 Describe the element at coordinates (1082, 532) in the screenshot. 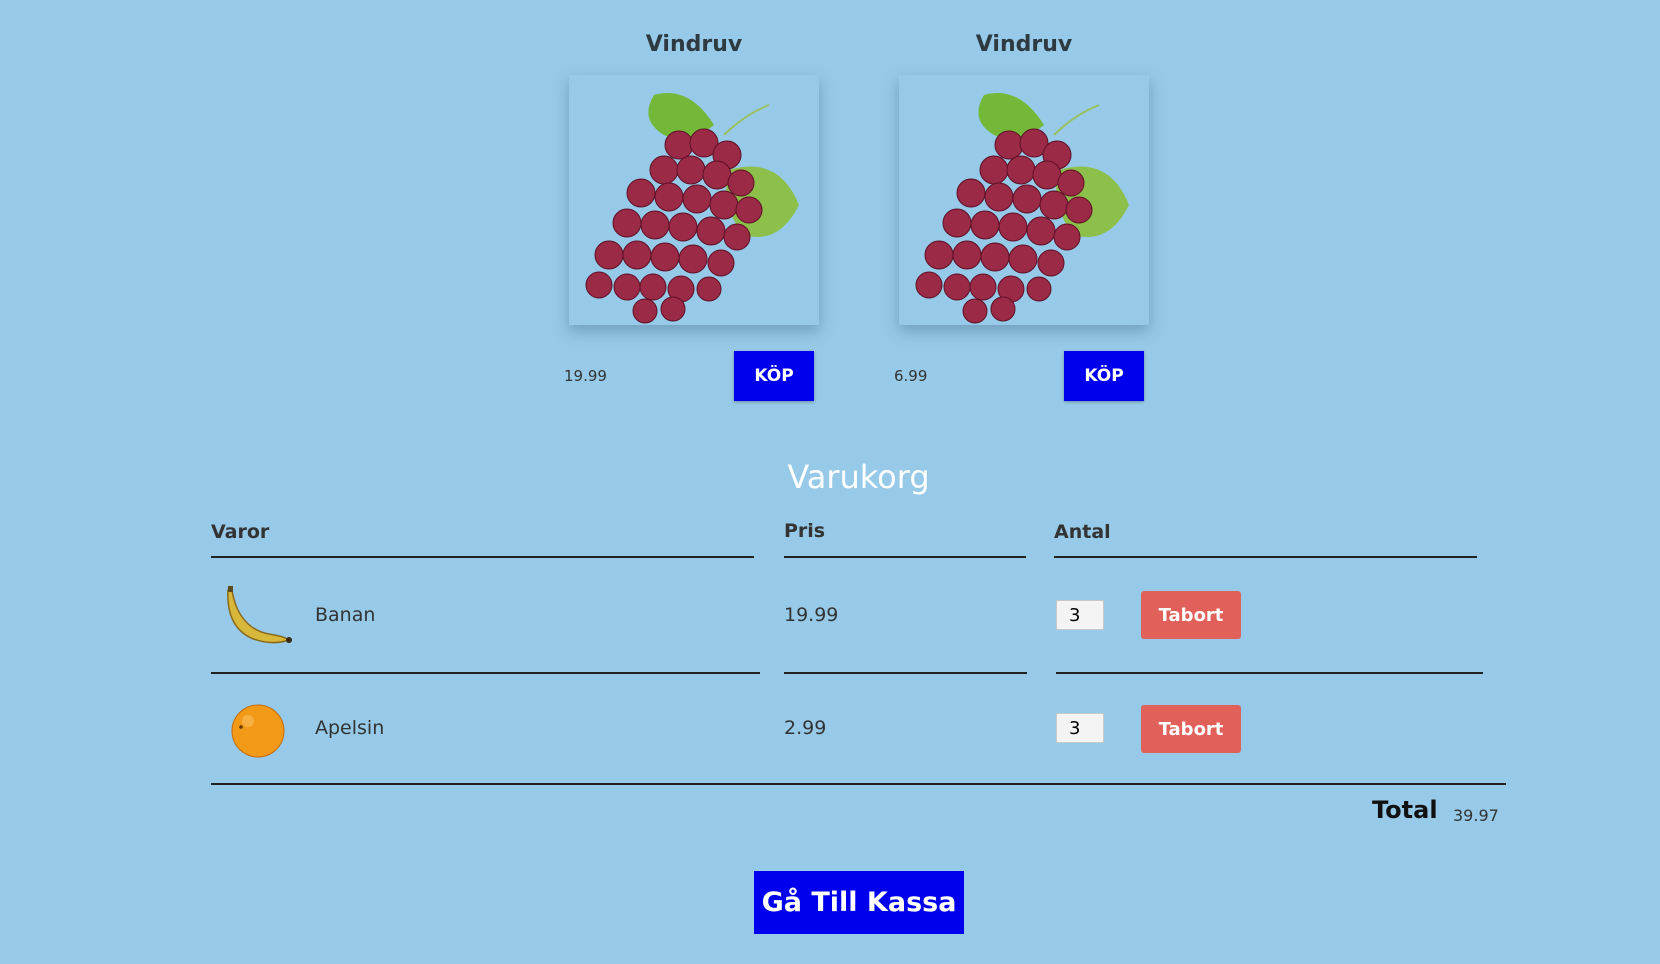

I see `column-header-qty: Antal` at that location.